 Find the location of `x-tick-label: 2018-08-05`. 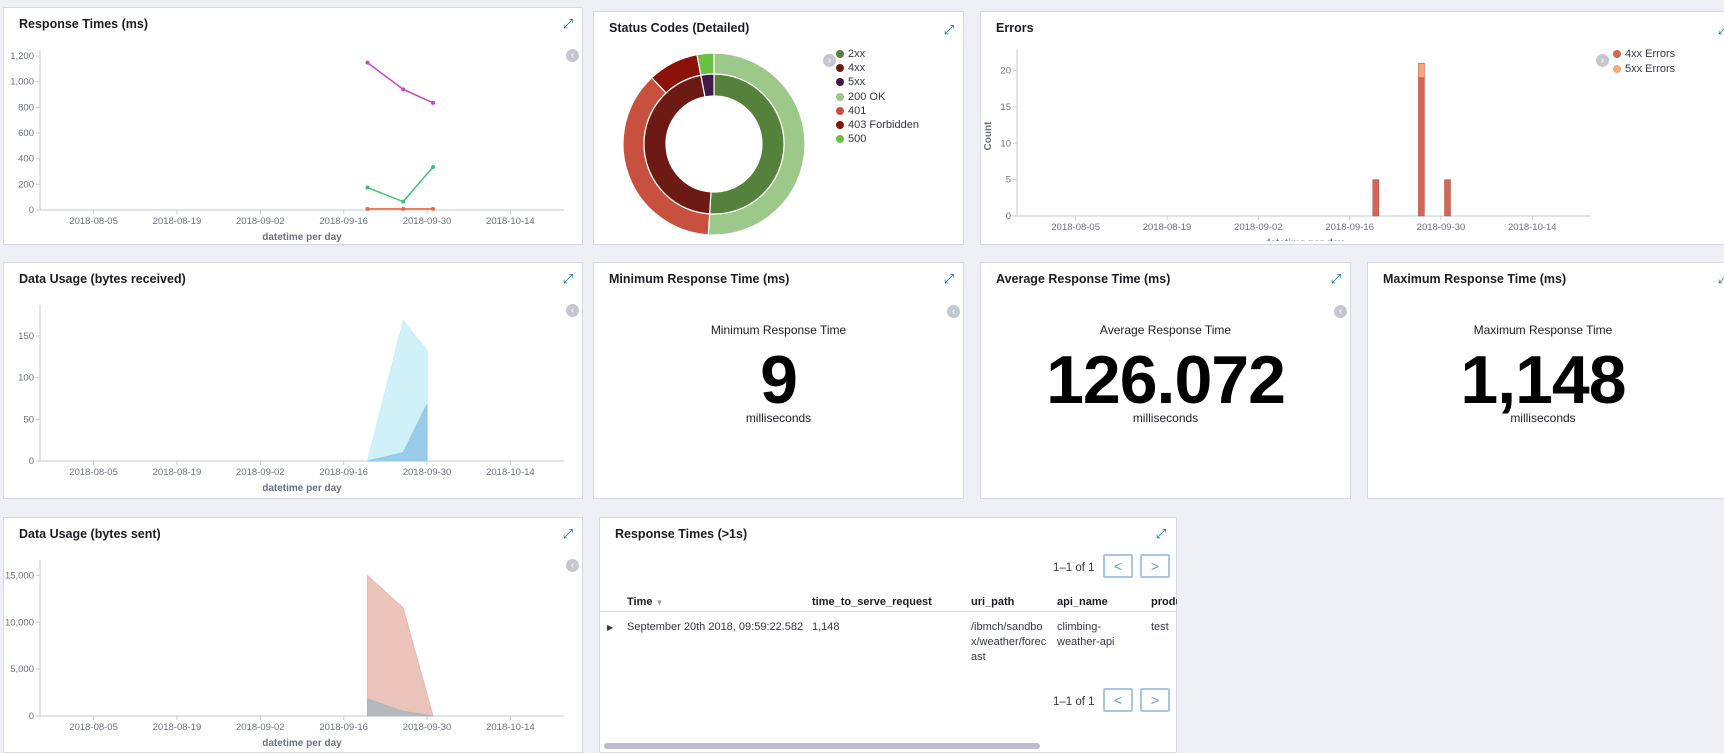

x-tick-label: 2018-08-05 is located at coordinates (93, 727).